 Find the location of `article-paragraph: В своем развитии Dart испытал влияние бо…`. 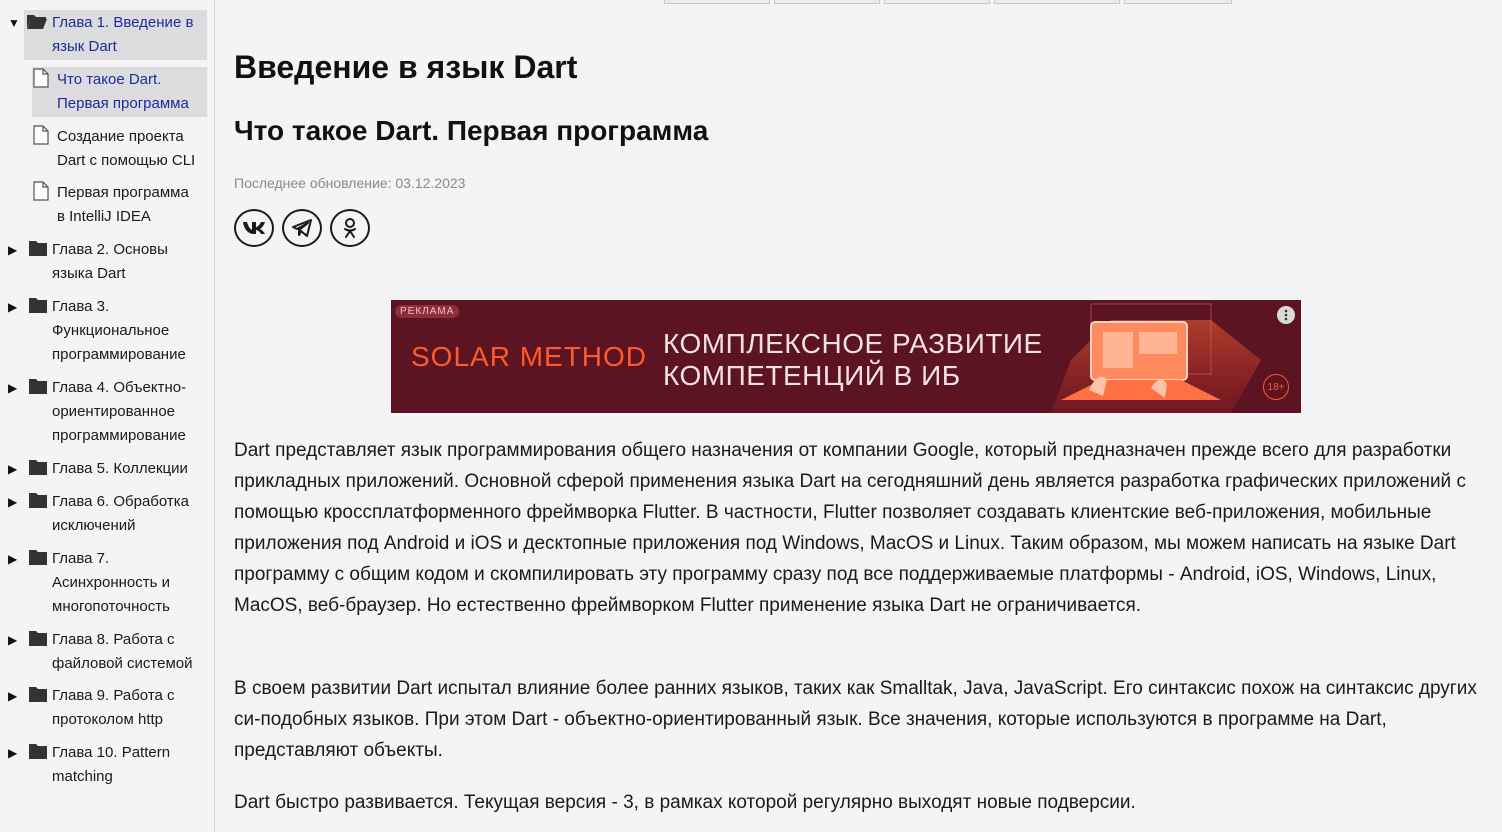

article-paragraph: В своем развитии Dart испытал влияние бо… is located at coordinates (855, 719).